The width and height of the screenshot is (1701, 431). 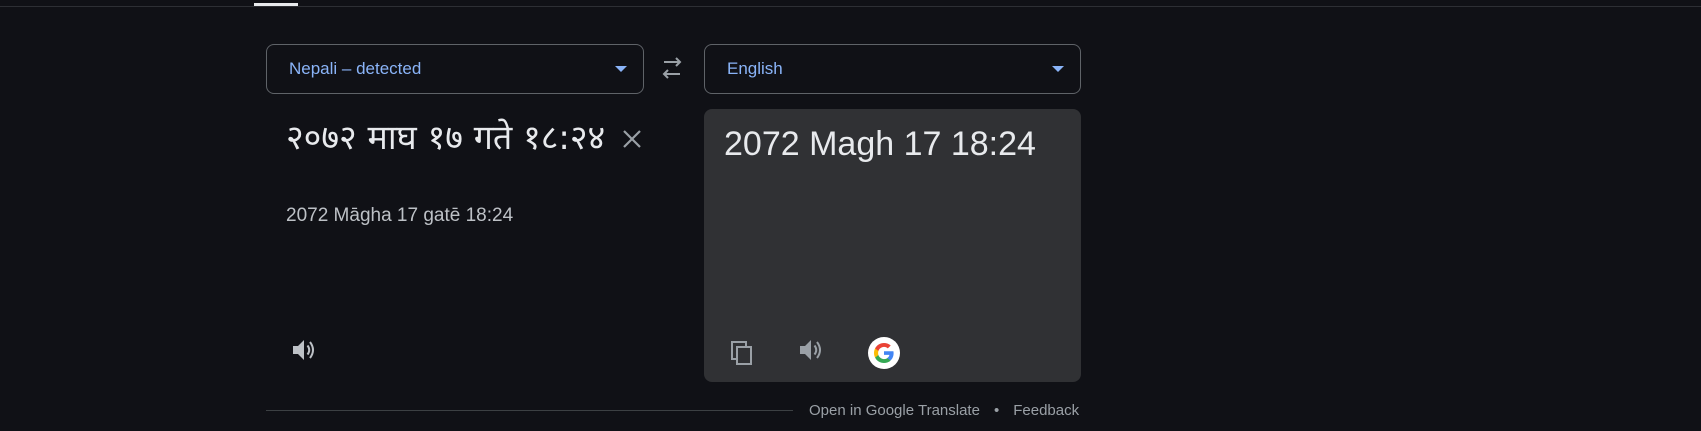 What do you see at coordinates (276, 4) in the screenshot?
I see `active-tab-indicator` at bounding box center [276, 4].